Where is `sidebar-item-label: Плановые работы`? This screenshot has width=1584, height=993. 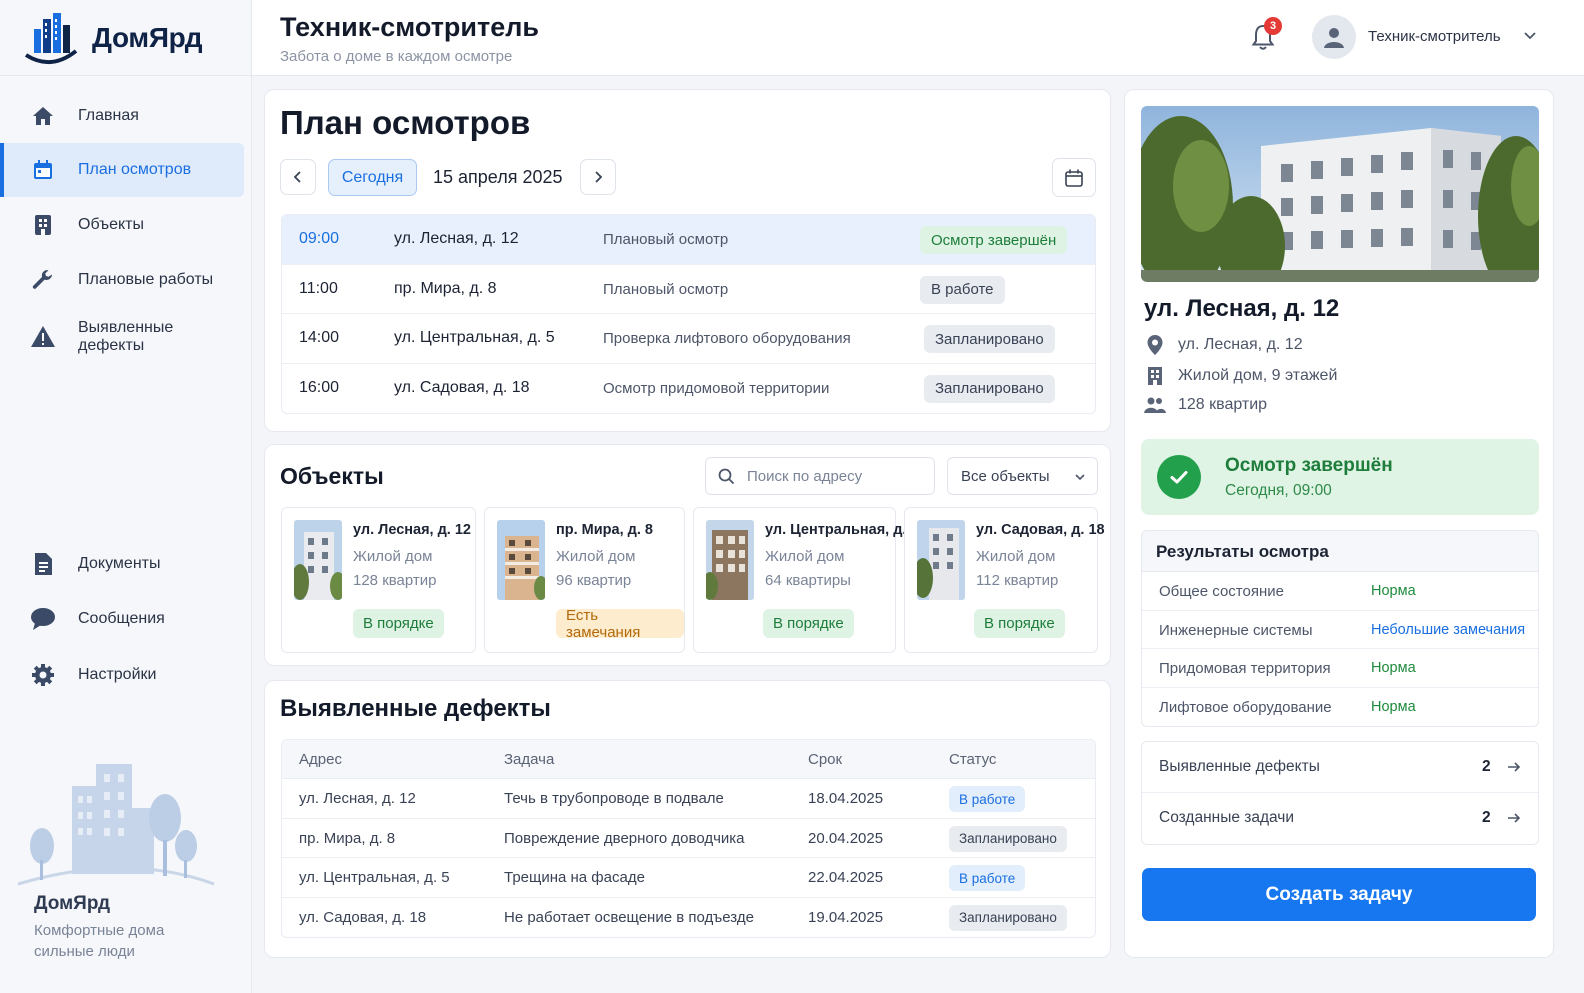 sidebar-item-label: Плановые работы is located at coordinates (146, 279).